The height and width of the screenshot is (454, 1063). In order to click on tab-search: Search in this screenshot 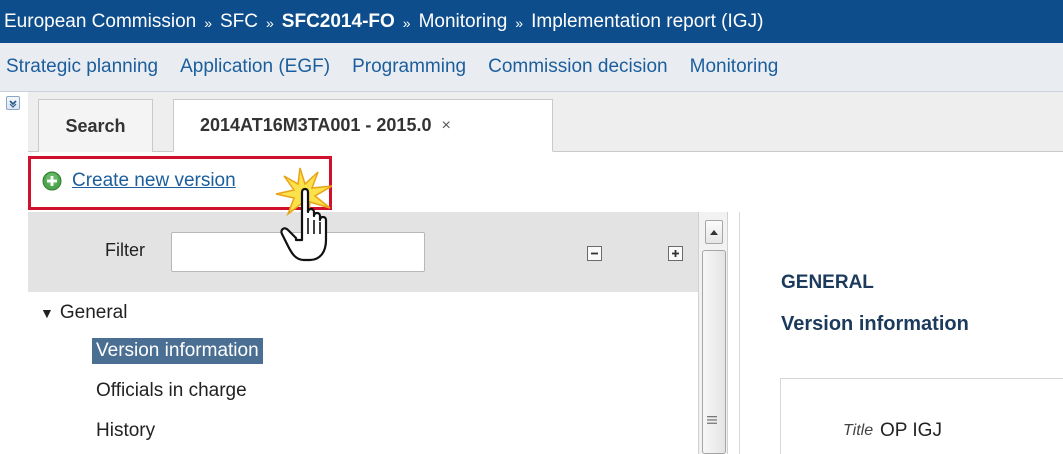, I will do `click(95, 125)`.